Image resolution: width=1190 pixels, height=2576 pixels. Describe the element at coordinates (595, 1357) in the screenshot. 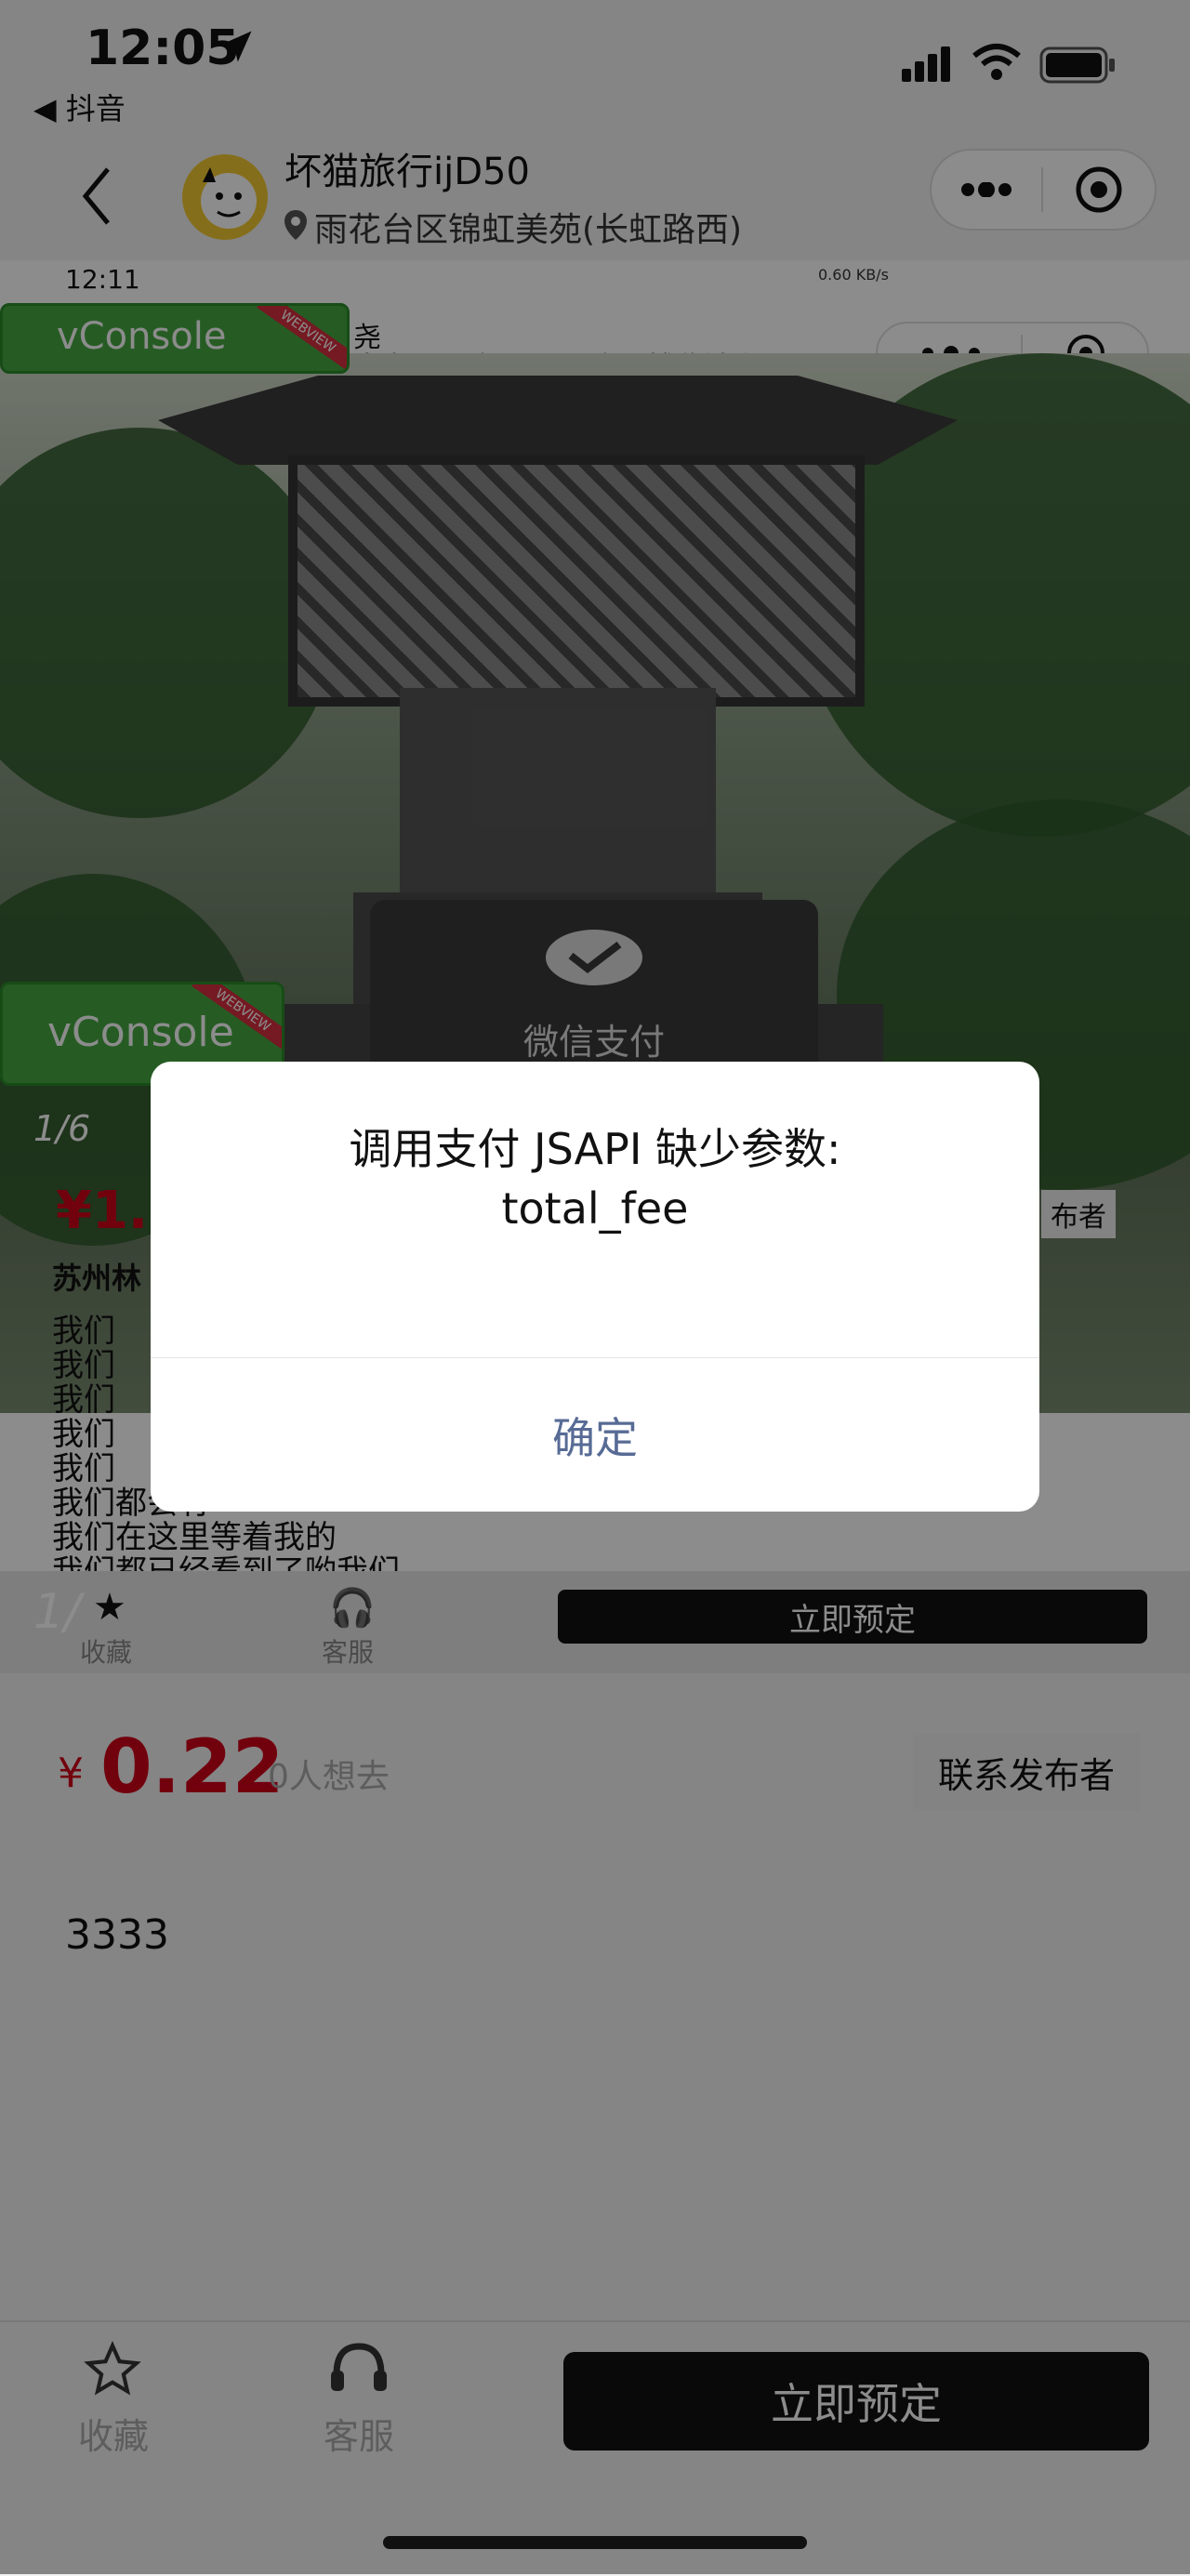

I see `dialog-divider` at that location.